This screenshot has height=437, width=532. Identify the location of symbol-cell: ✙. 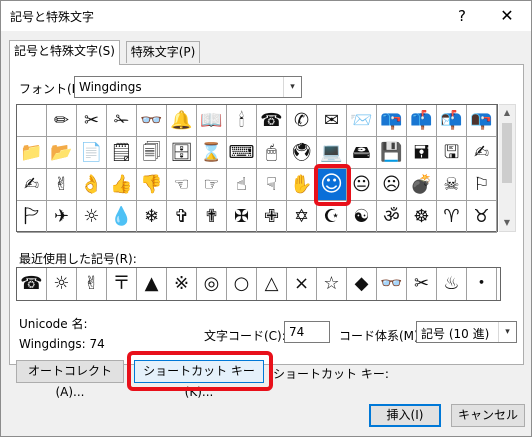
(272, 217).